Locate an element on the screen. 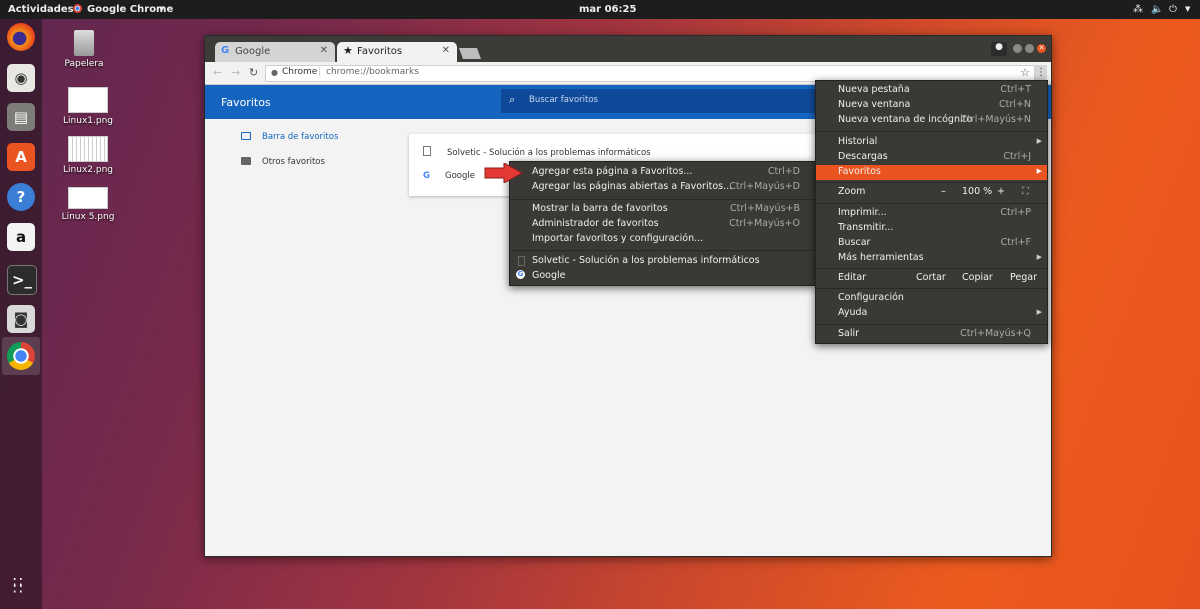  google-favicon-icon: G is located at coordinates (225, 50).